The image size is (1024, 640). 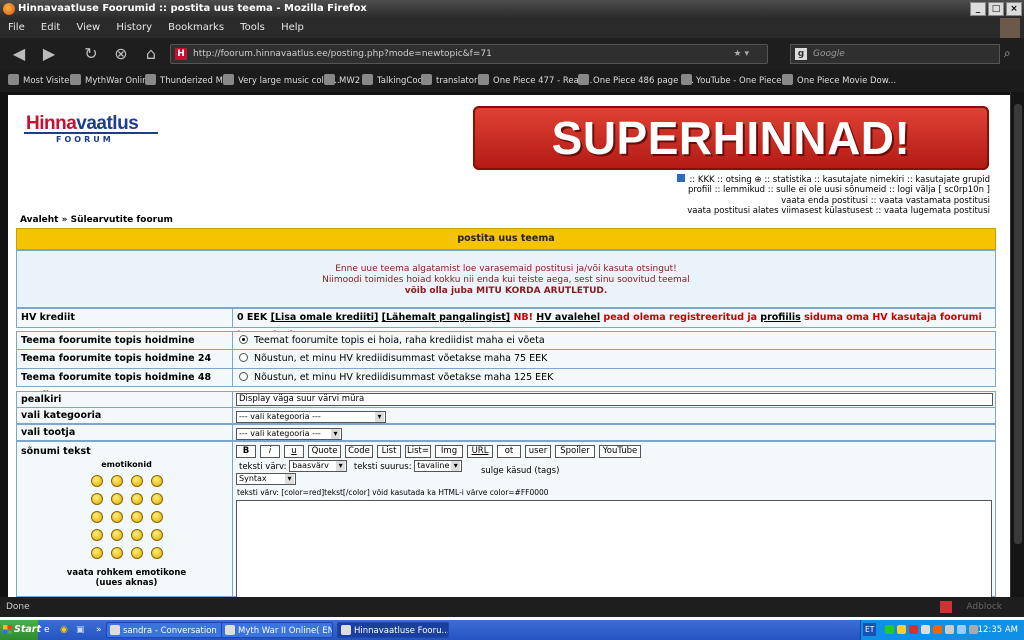 What do you see at coordinates (946, 607) in the screenshot?
I see `adblock-icon` at bounding box center [946, 607].